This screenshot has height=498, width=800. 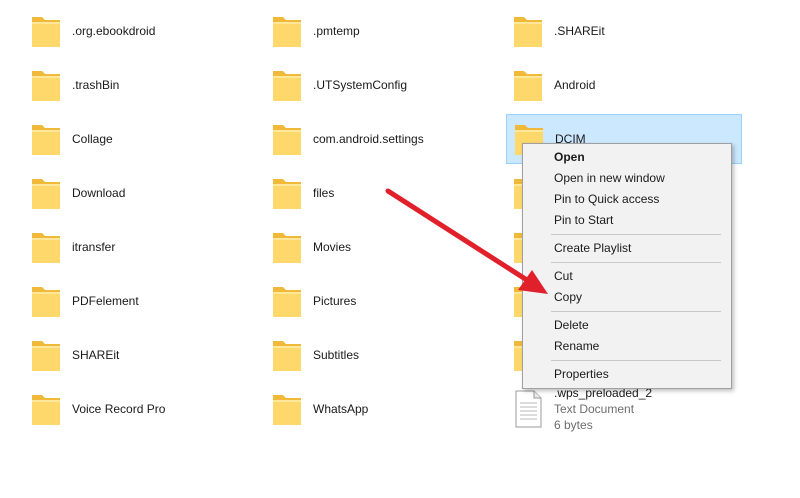 I want to click on folder-item: .trashBin, so click(x=142, y=85).